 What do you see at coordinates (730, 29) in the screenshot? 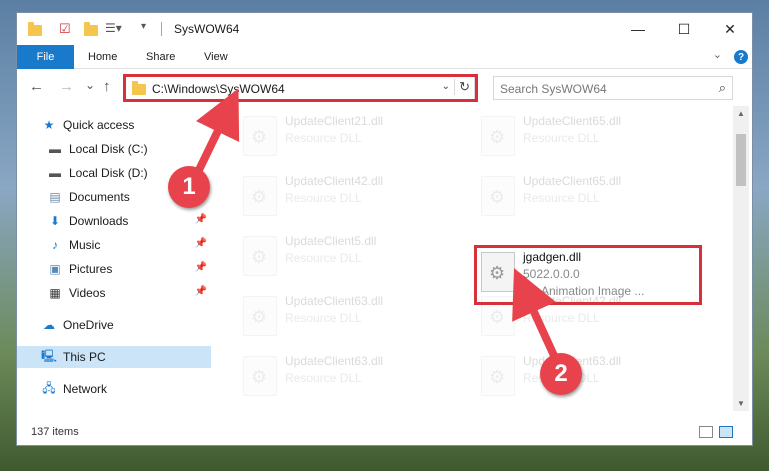
I see `close-button: ✕` at bounding box center [730, 29].